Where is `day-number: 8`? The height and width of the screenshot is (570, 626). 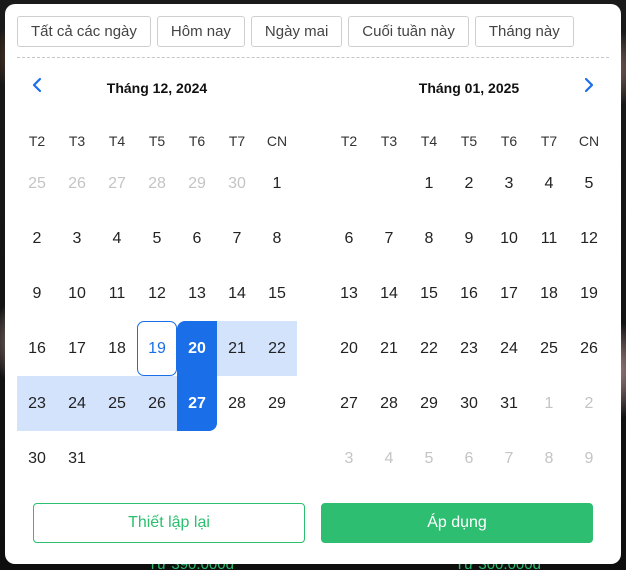 day-number: 8 is located at coordinates (277, 238).